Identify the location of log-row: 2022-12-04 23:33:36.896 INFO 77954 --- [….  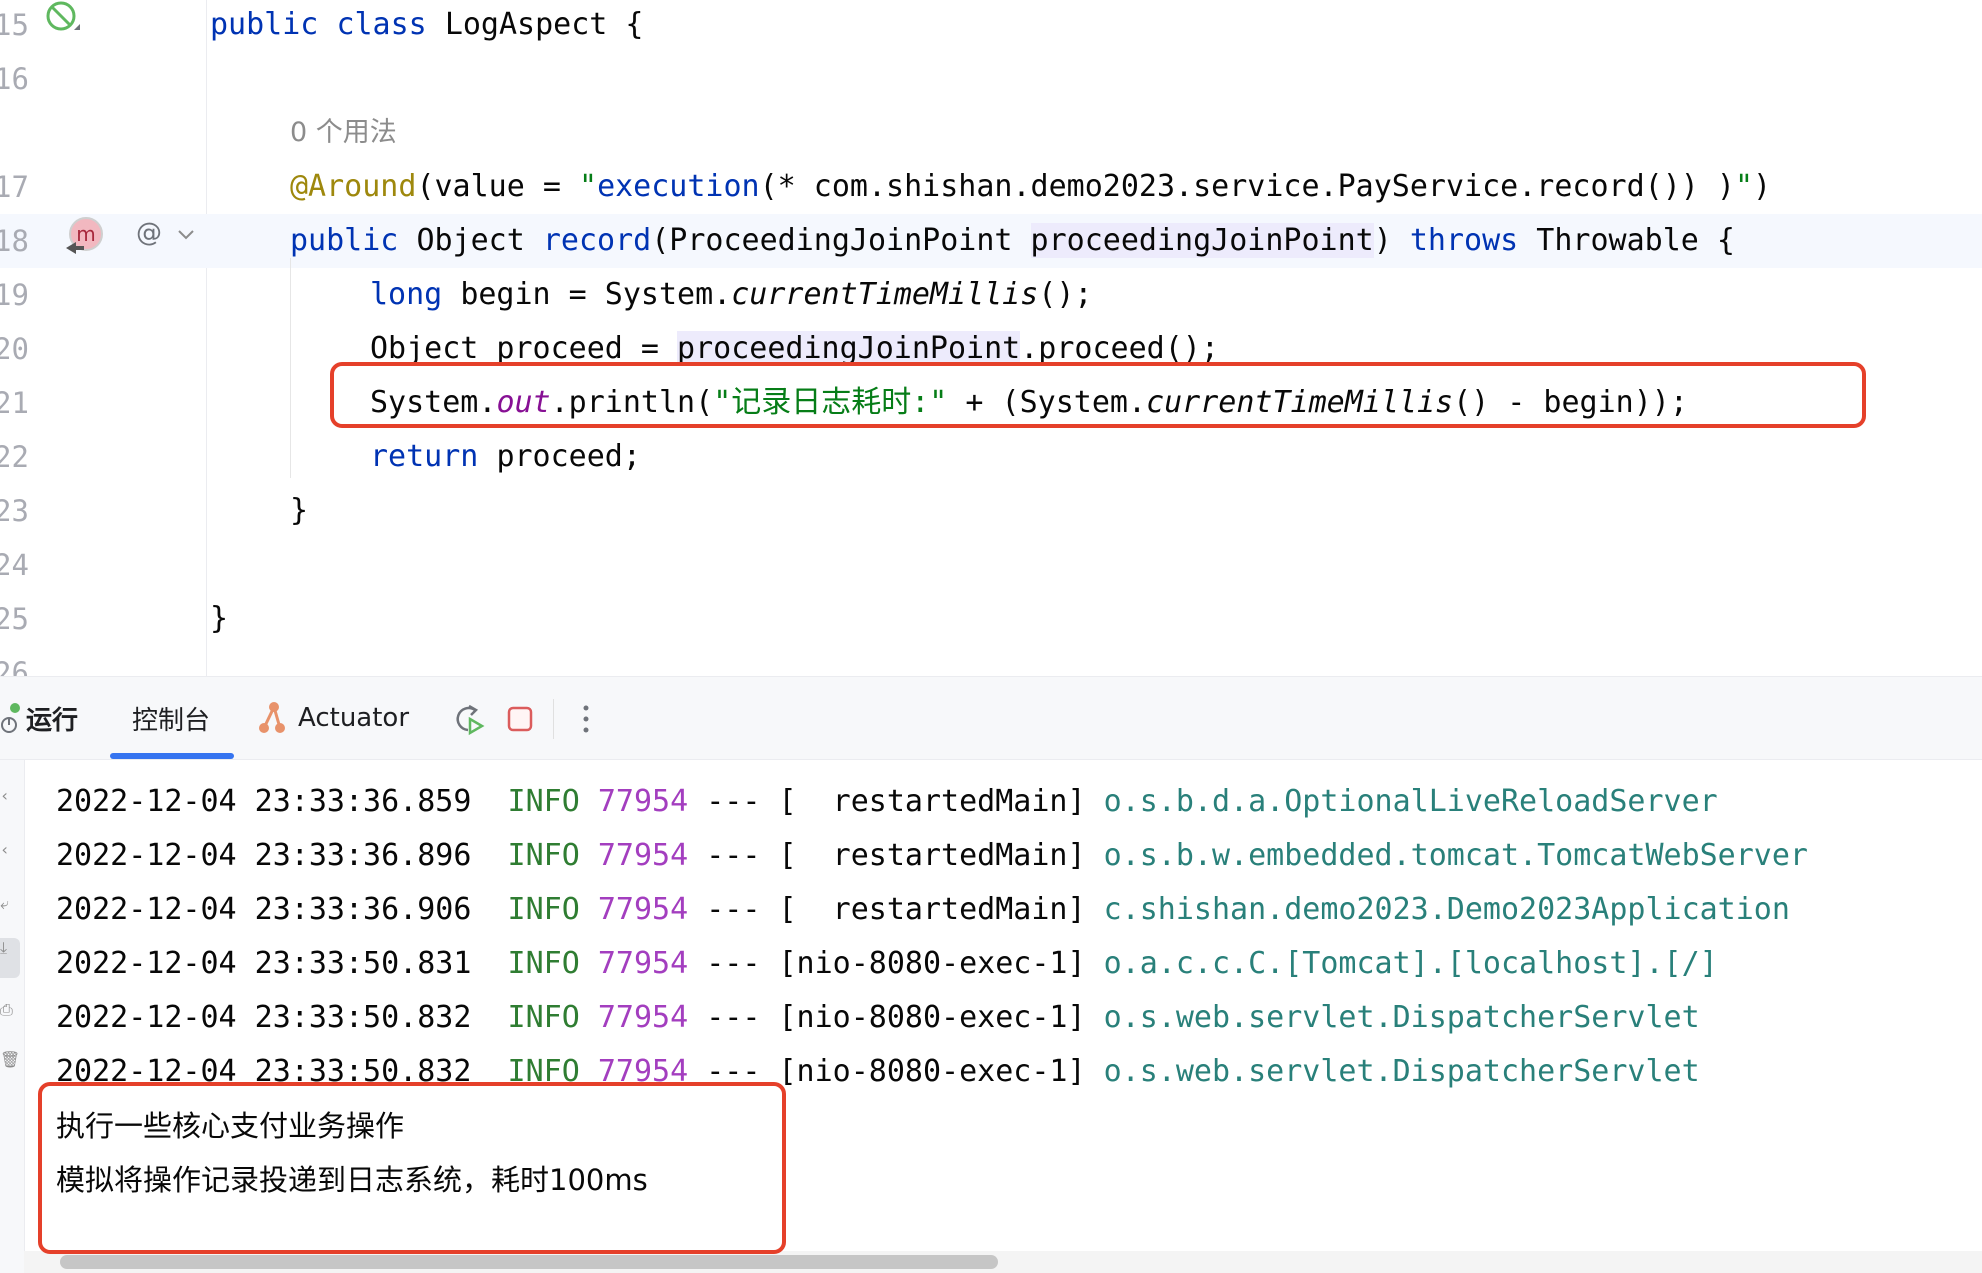
(932, 856).